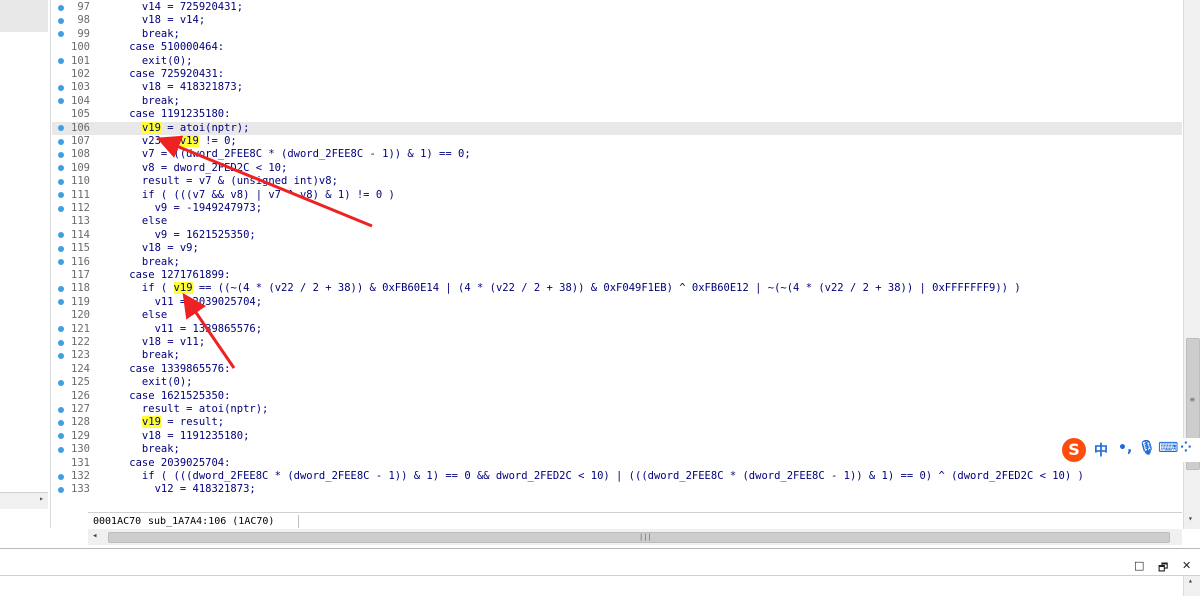 Image resolution: width=1200 pixels, height=596 pixels. What do you see at coordinates (617, 396) in the screenshot?
I see `code-line: 126 case 1621525350:` at bounding box center [617, 396].